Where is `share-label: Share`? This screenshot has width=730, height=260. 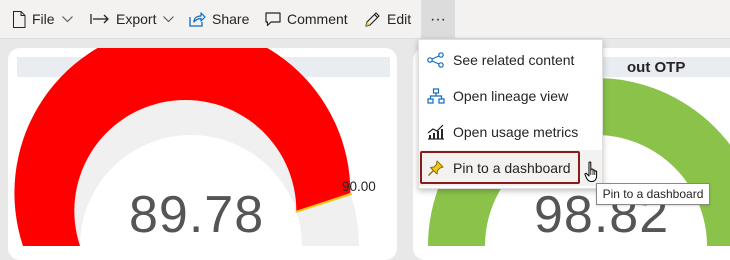 share-label: Share is located at coordinates (231, 19).